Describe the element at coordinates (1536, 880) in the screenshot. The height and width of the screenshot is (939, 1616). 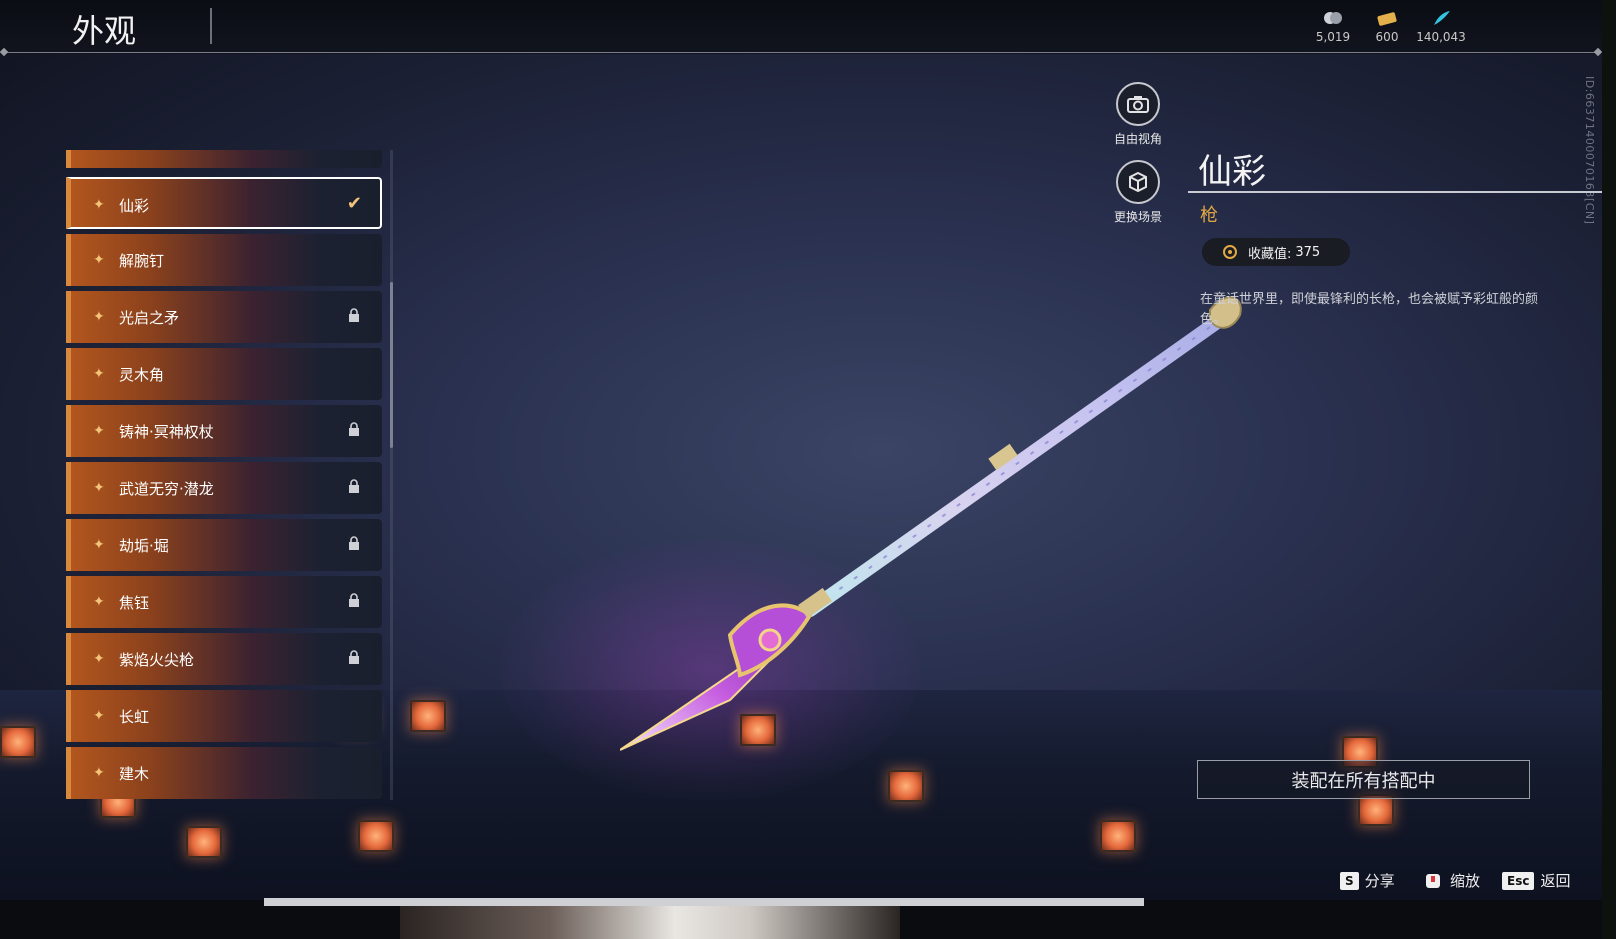
I see `back-hint: Esc 返回` at that location.